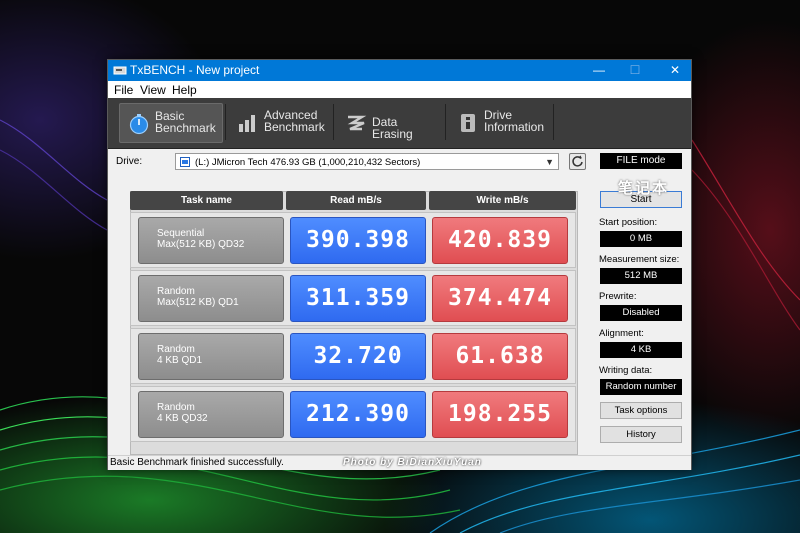  Describe the element at coordinates (247, 123) in the screenshot. I see `bar-chart-icon` at that location.